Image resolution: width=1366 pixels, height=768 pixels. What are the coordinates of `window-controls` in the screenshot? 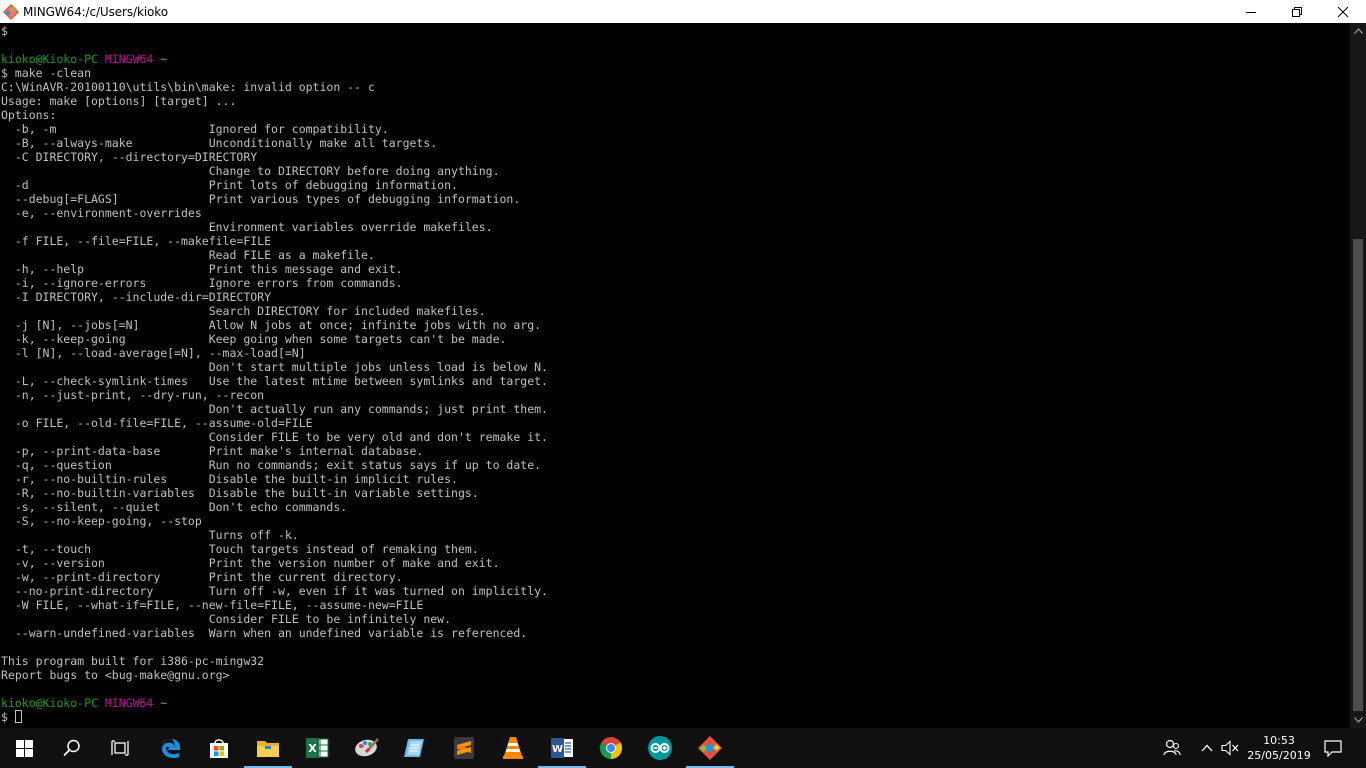 It's located at (1297, 11).